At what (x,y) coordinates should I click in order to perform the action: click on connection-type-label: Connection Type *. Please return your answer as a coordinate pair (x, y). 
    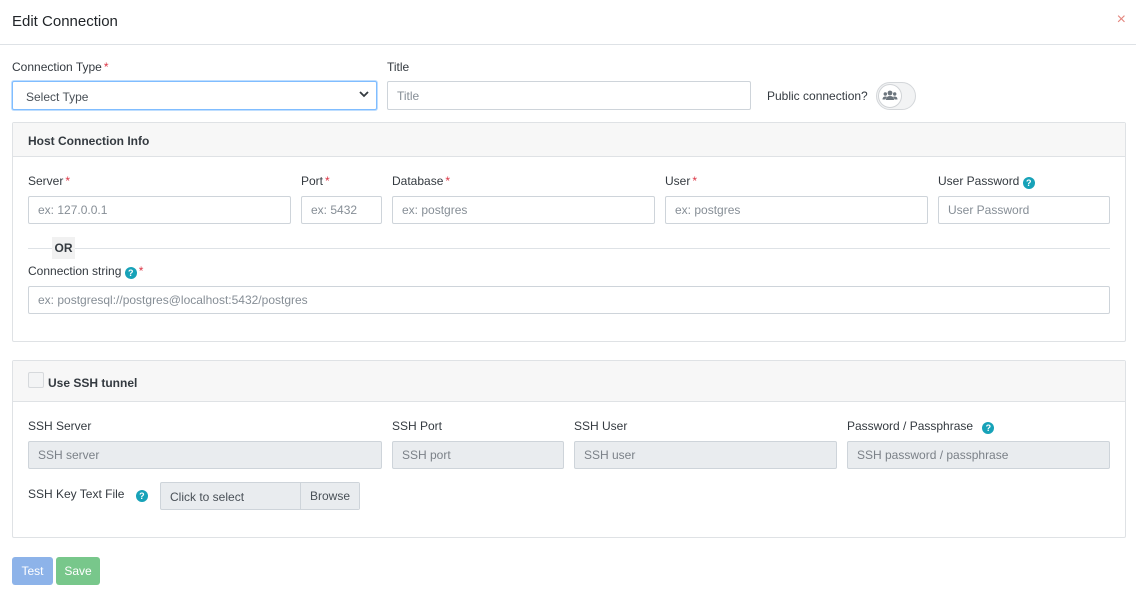
    Looking at the image, I should click on (60, 67).